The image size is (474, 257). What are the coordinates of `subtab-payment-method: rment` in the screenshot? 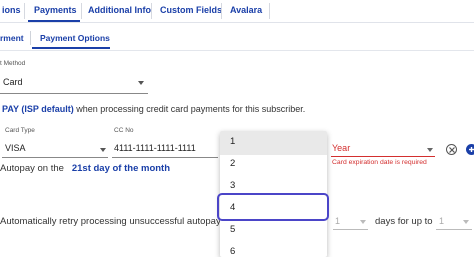 It's located at (12, 38).